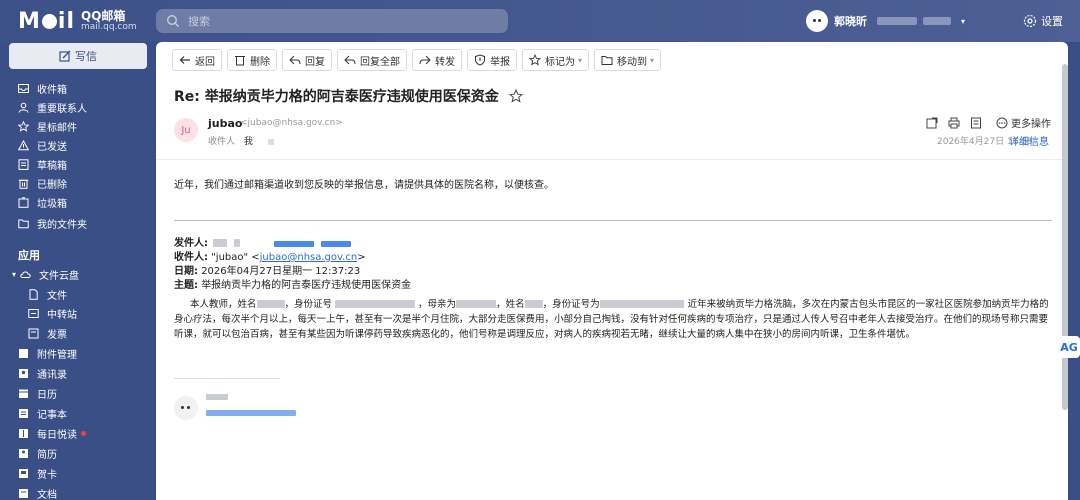  I want to click on user-name: 郭晓昕, so click(850, 21).